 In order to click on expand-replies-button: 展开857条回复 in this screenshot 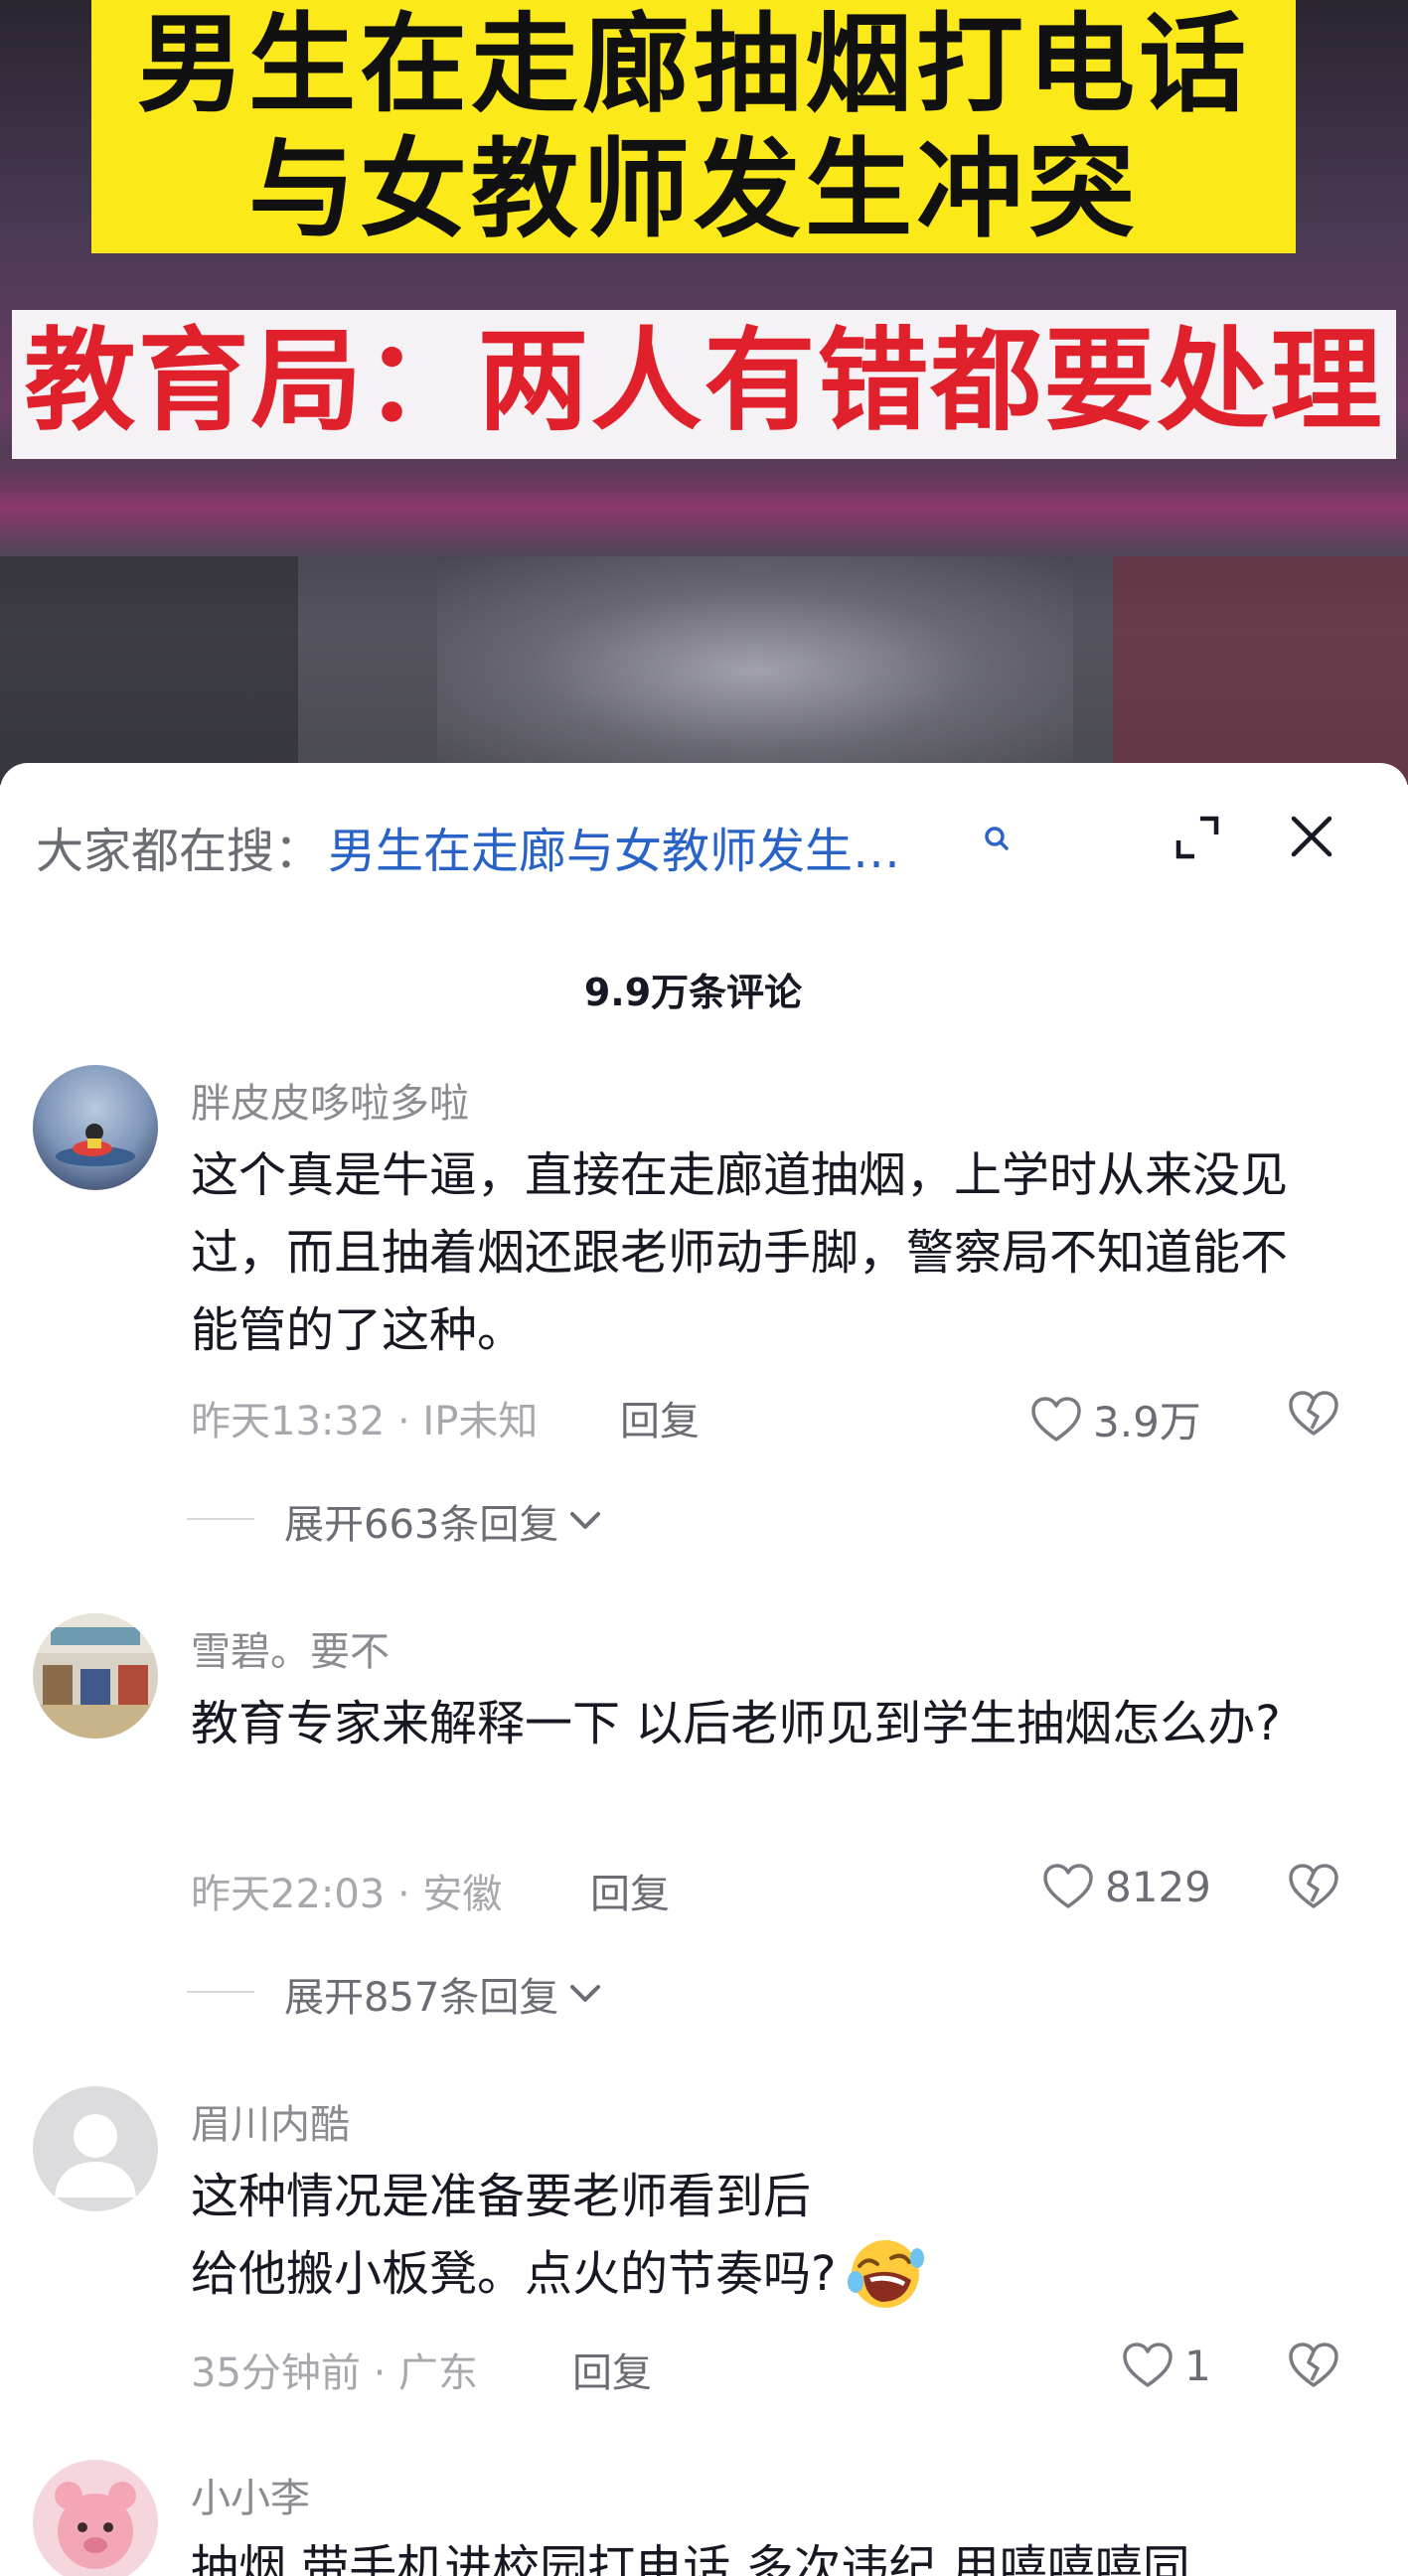, I will do `click(443, 1994)`.